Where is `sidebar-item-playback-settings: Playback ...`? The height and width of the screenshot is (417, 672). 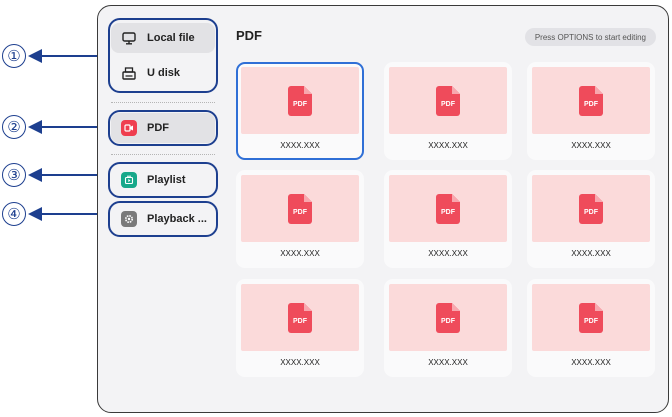
sidebar-item-playback-settings: Playback ... is located at coordinates (163, 219).